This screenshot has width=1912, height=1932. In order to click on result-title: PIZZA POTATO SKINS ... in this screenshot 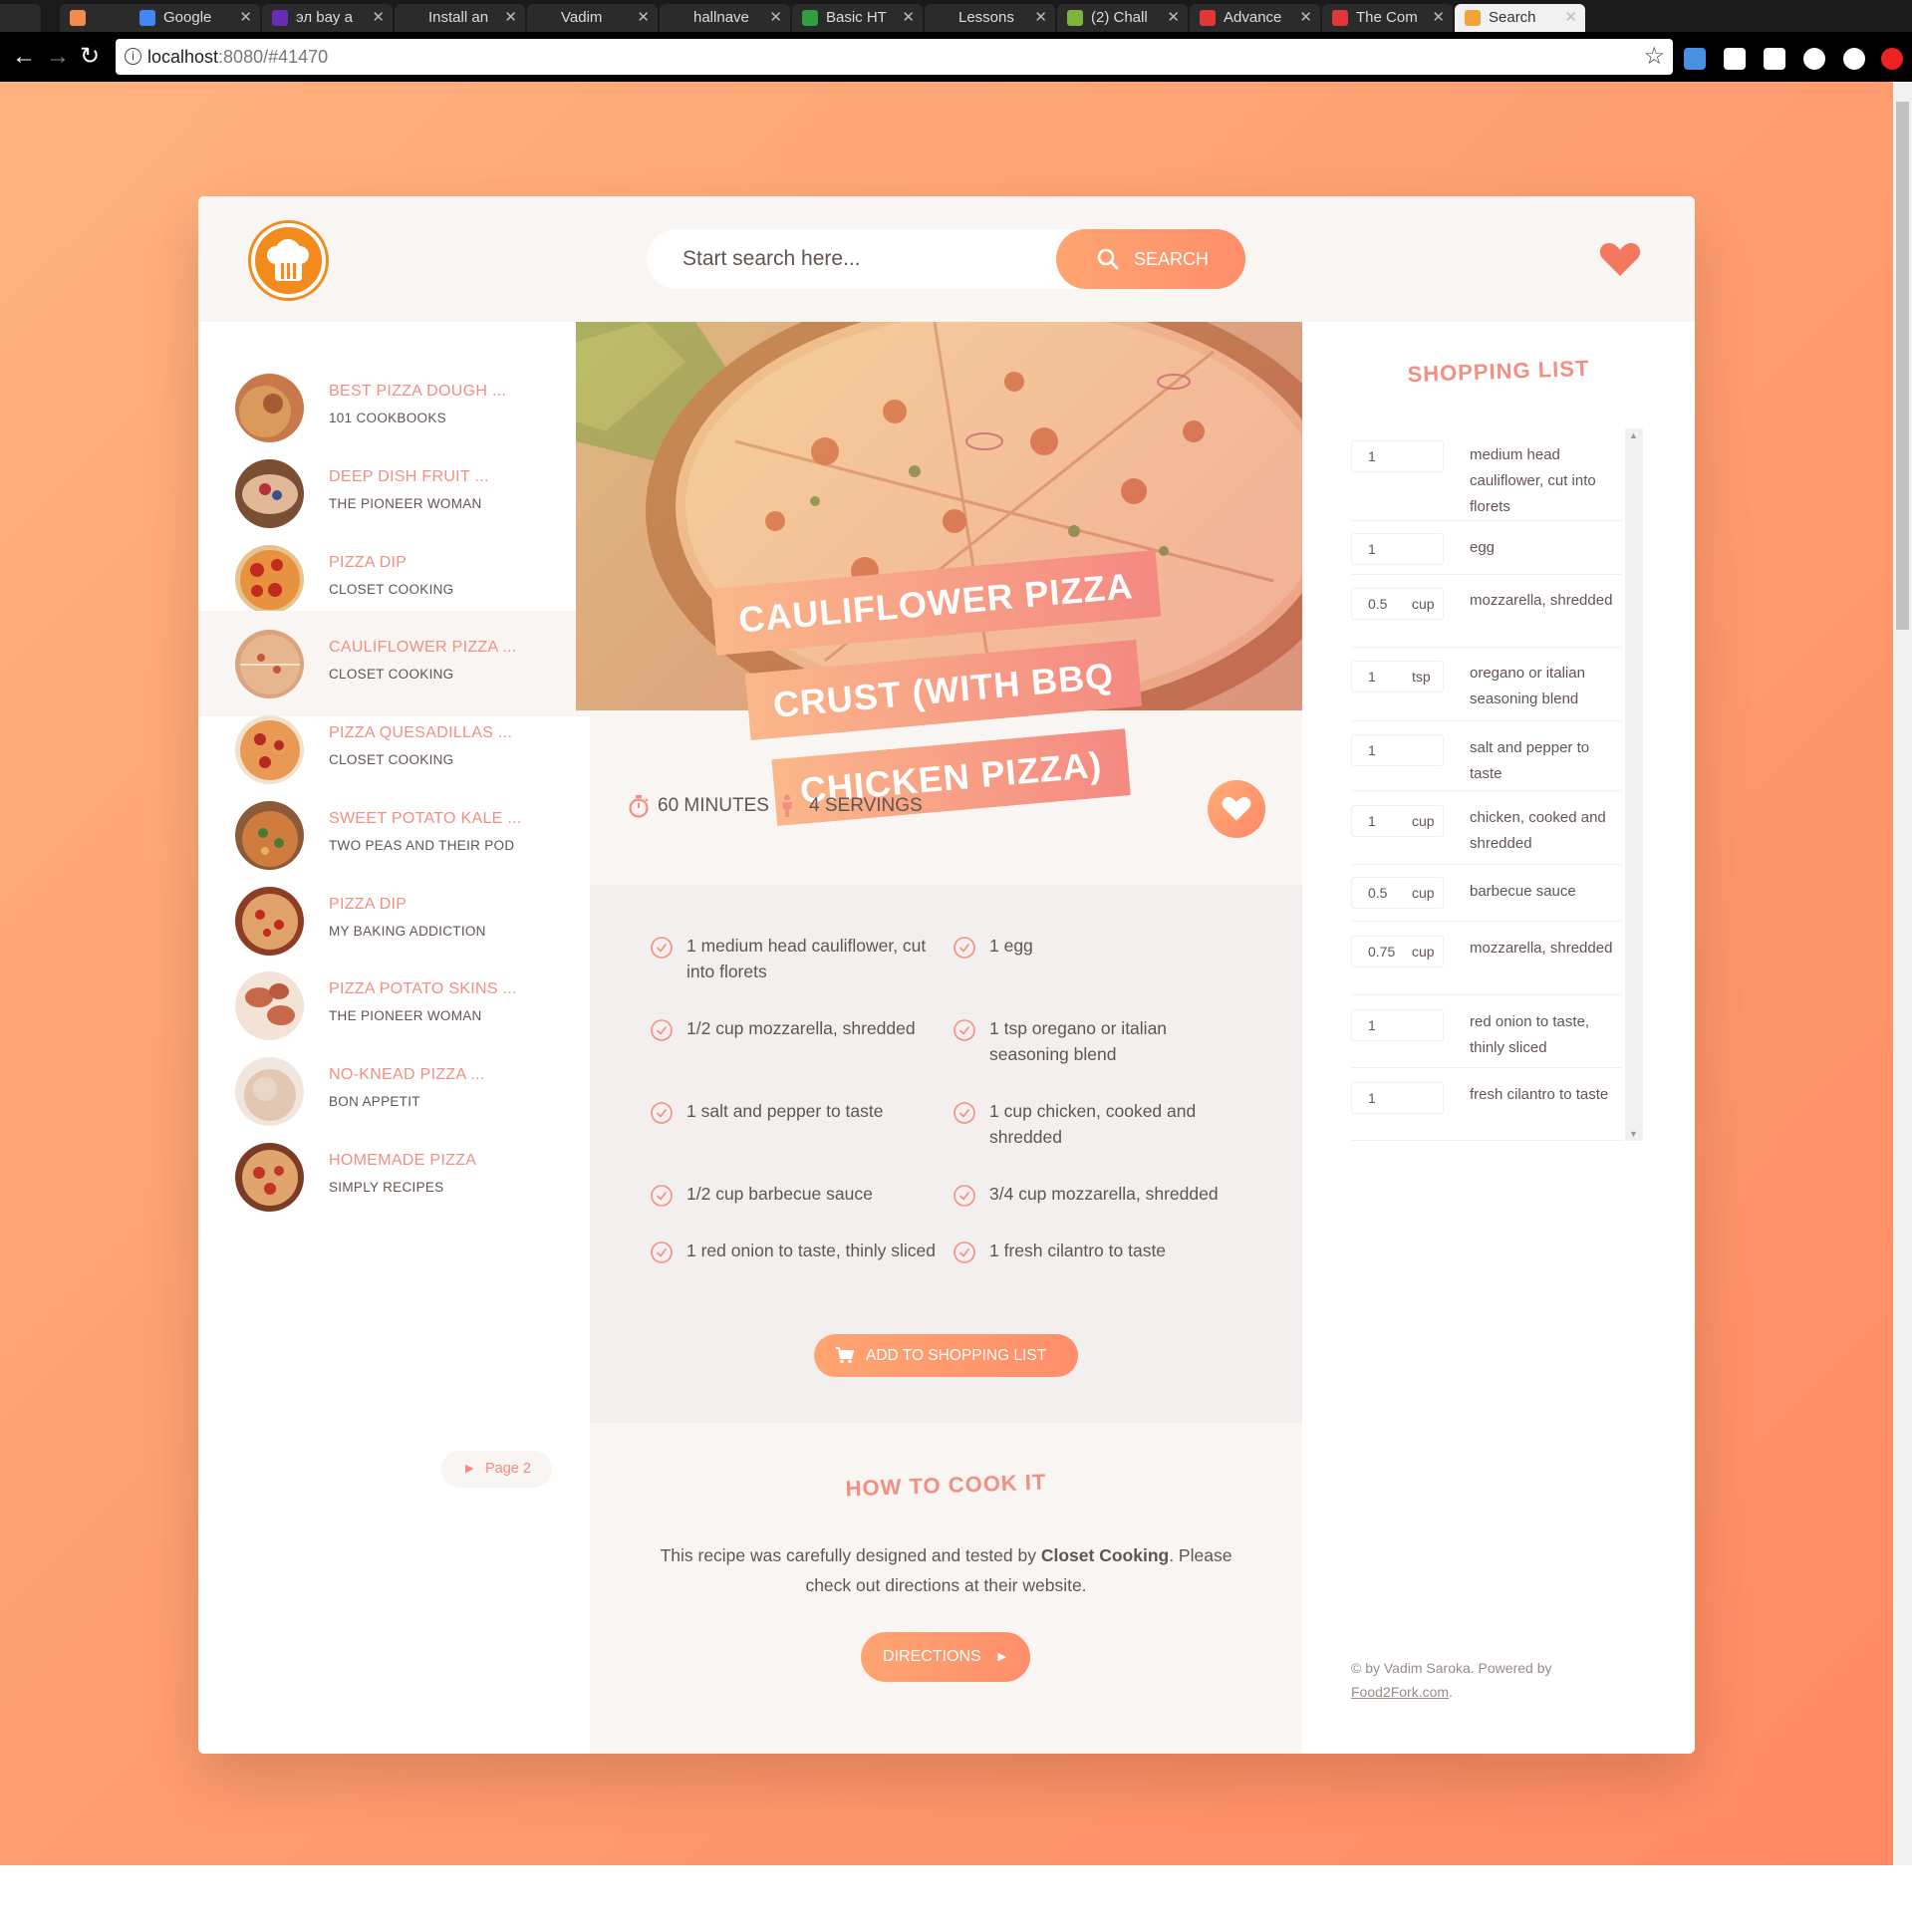, I will do `click(423, 988)`.